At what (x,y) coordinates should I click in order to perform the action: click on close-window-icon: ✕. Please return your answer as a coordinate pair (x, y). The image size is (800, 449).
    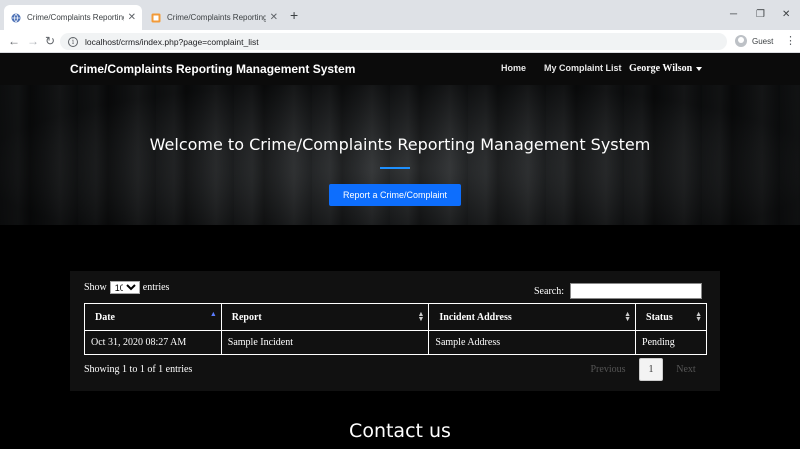
    Looking at the image, I should click on (786, 14).